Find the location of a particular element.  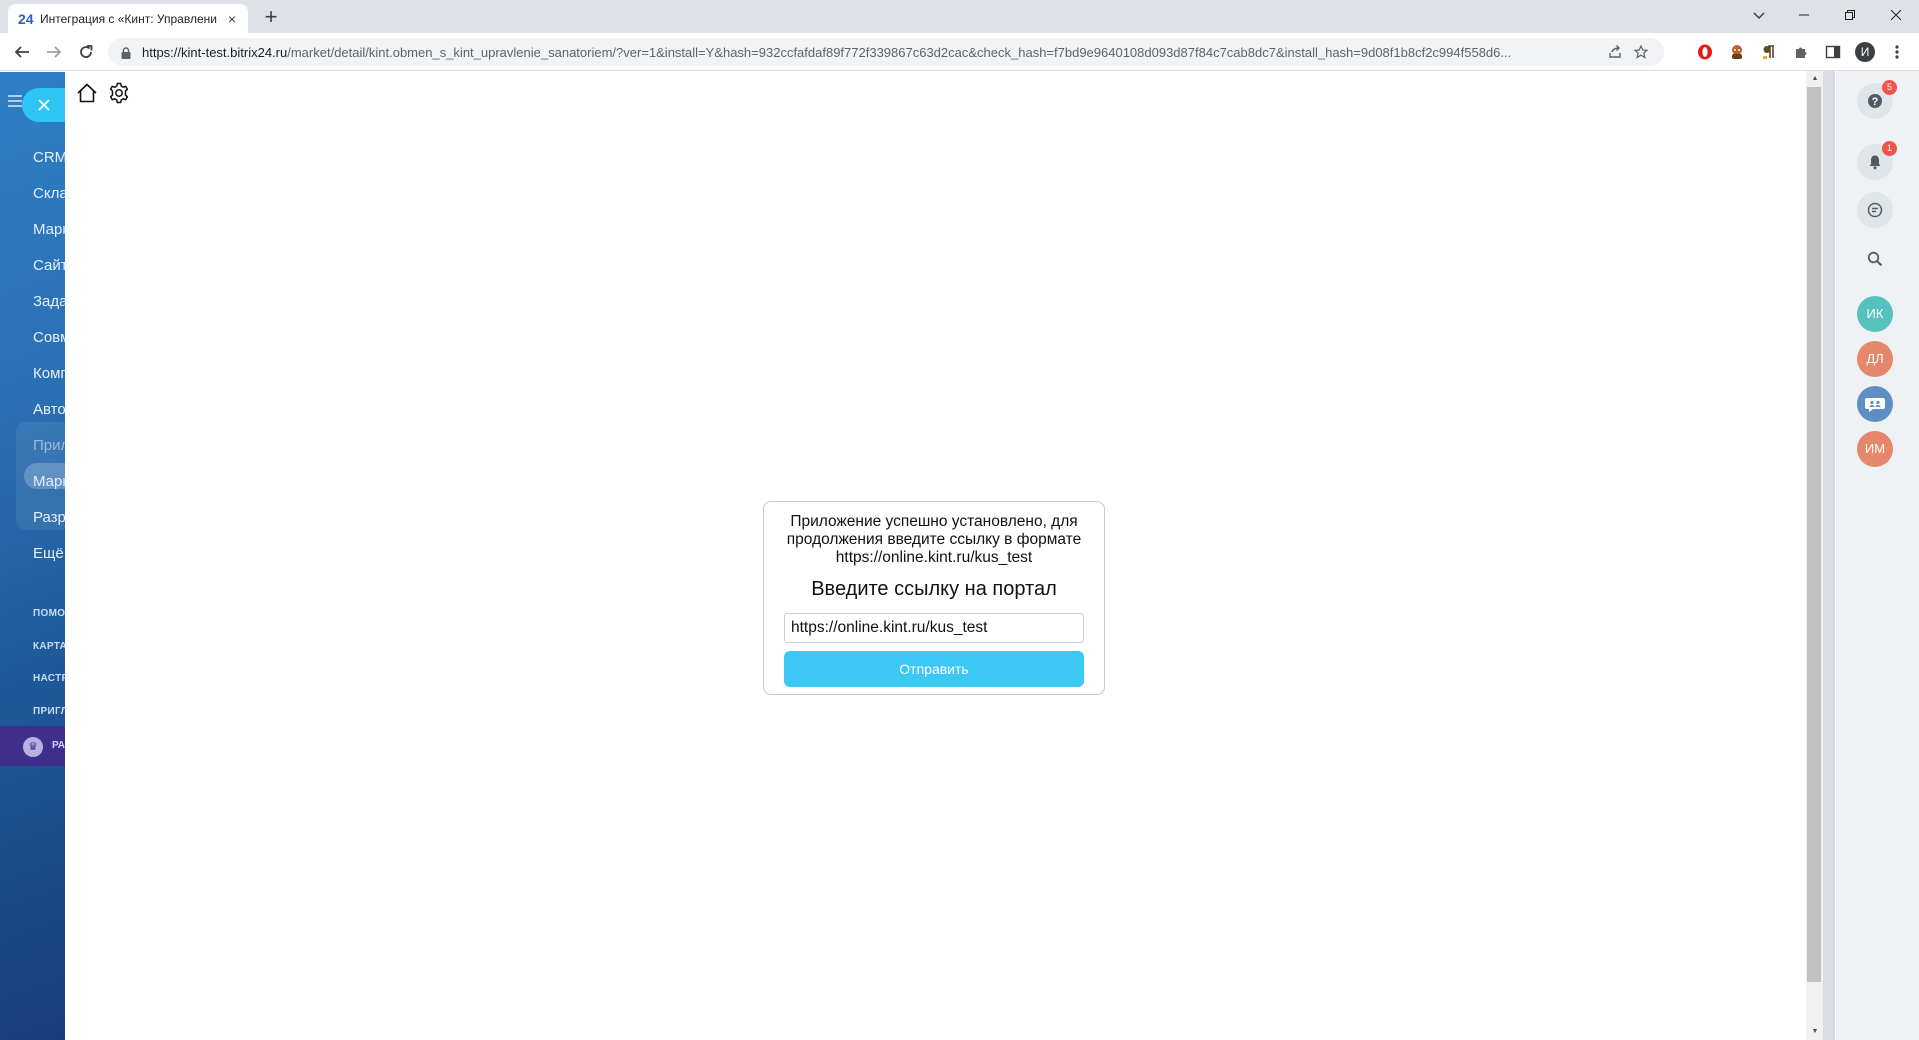

menu-item-warehouse: Склад is located at coordinates (49, 194).